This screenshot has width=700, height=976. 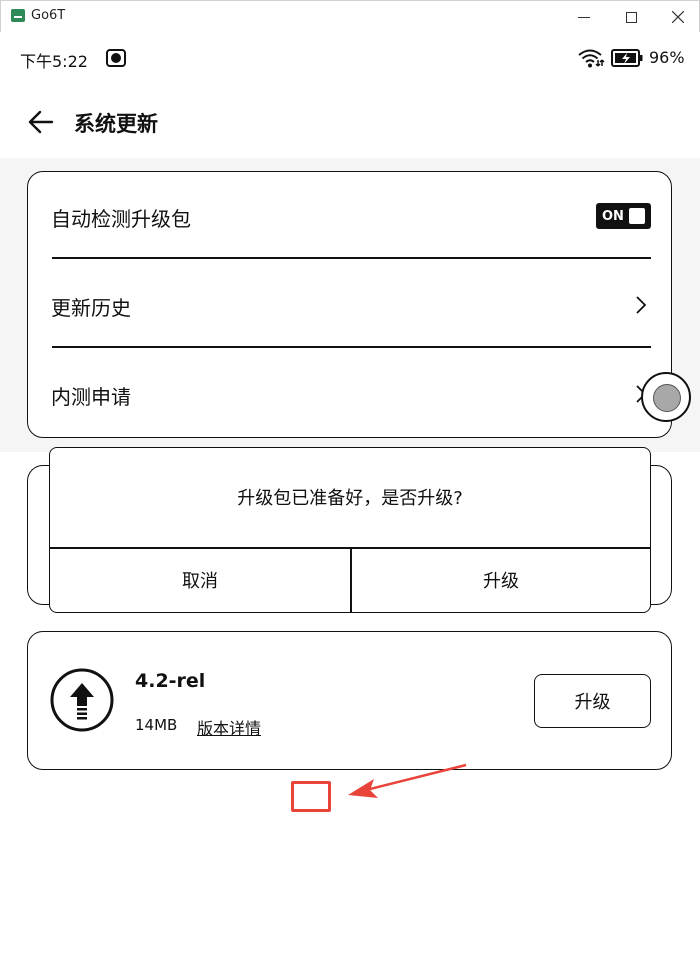 What do you see at coordinates (667, 57) in the screenshot?
I see `battery-percentage: 96%` at bounding box center [667, 57].